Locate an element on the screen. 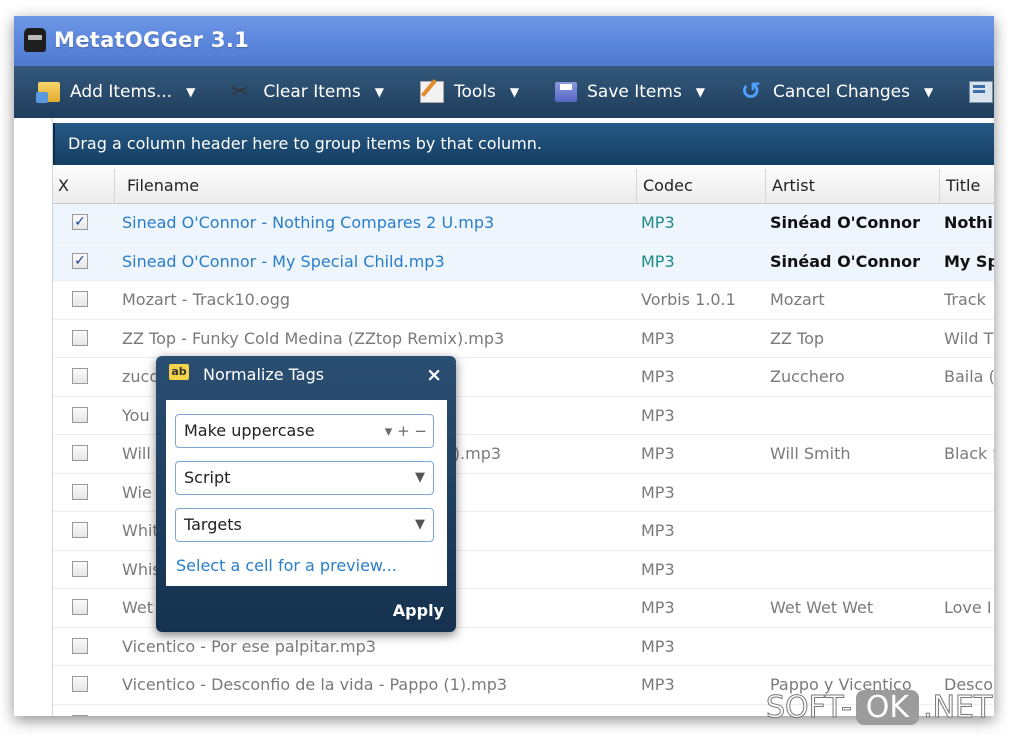  codec-cell: Vorbis 1.0.1 is located at coordinates (703, 299).